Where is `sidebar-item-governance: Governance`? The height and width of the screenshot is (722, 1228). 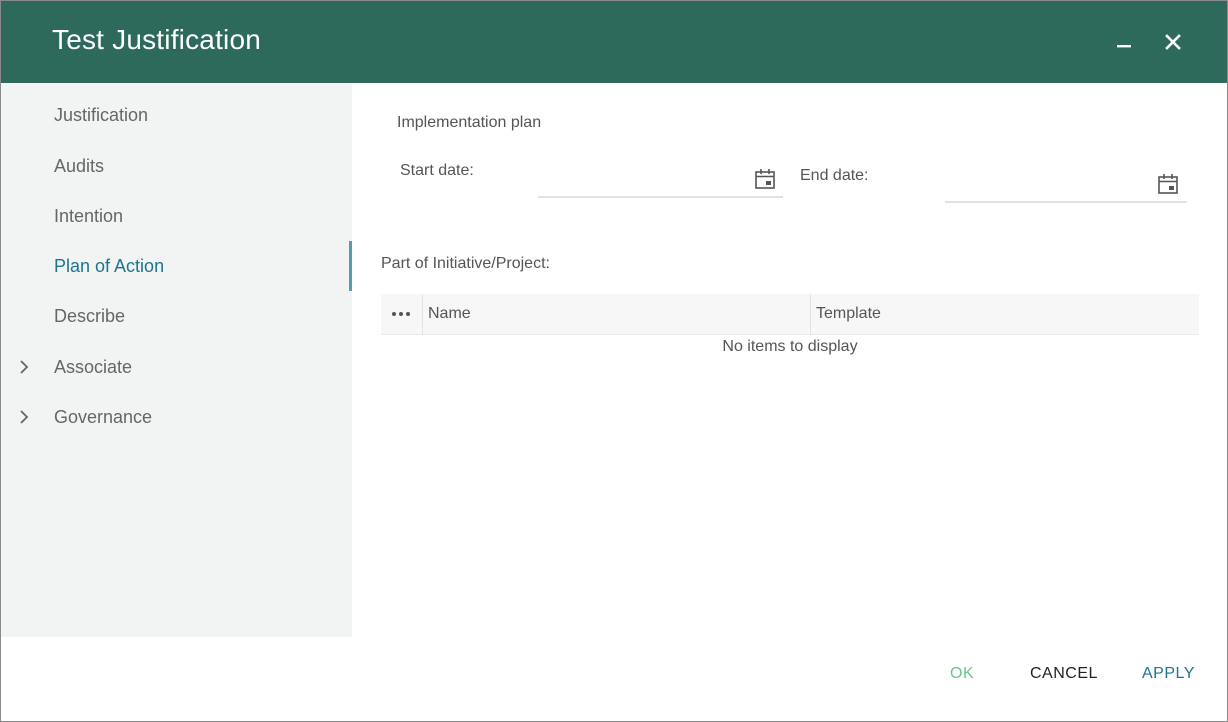 sidebar-item-governance: Governance is located at coordinates (176, 418).